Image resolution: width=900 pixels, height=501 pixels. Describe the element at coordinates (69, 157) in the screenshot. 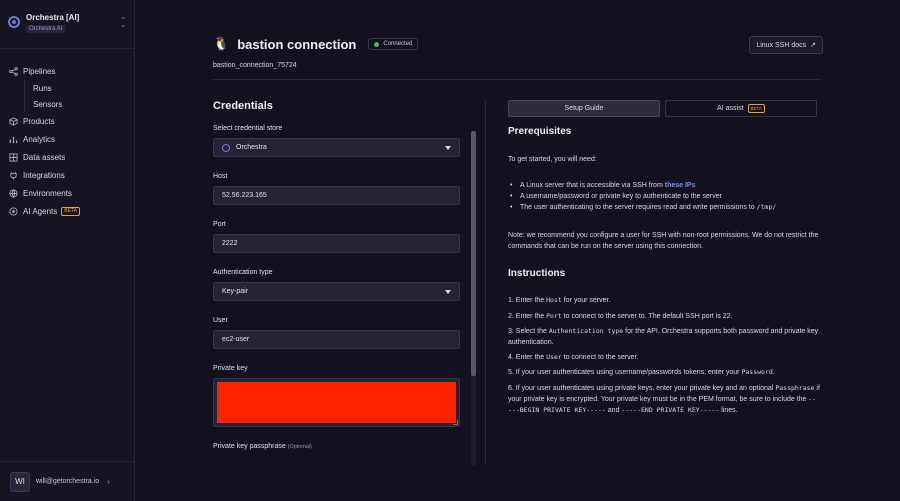

I see `sidebar-item-data-assets: Data assets` at that location.